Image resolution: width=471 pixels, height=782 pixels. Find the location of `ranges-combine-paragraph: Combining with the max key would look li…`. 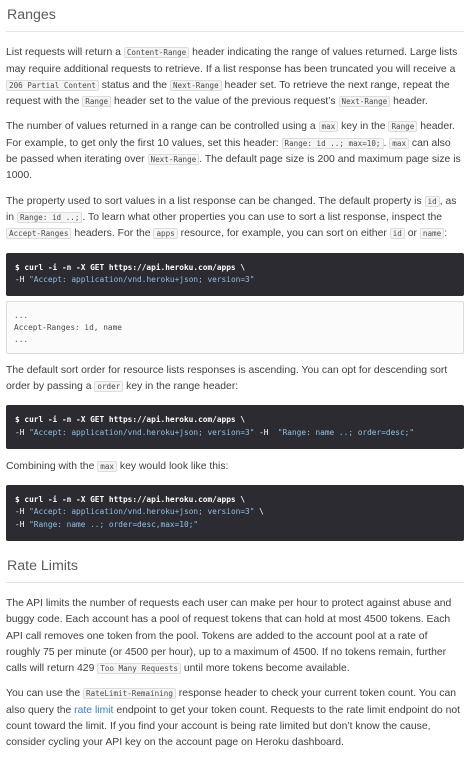

ranges-combine-paragraph: Combining with the max key would look li… is located at coordinates (235, 467).